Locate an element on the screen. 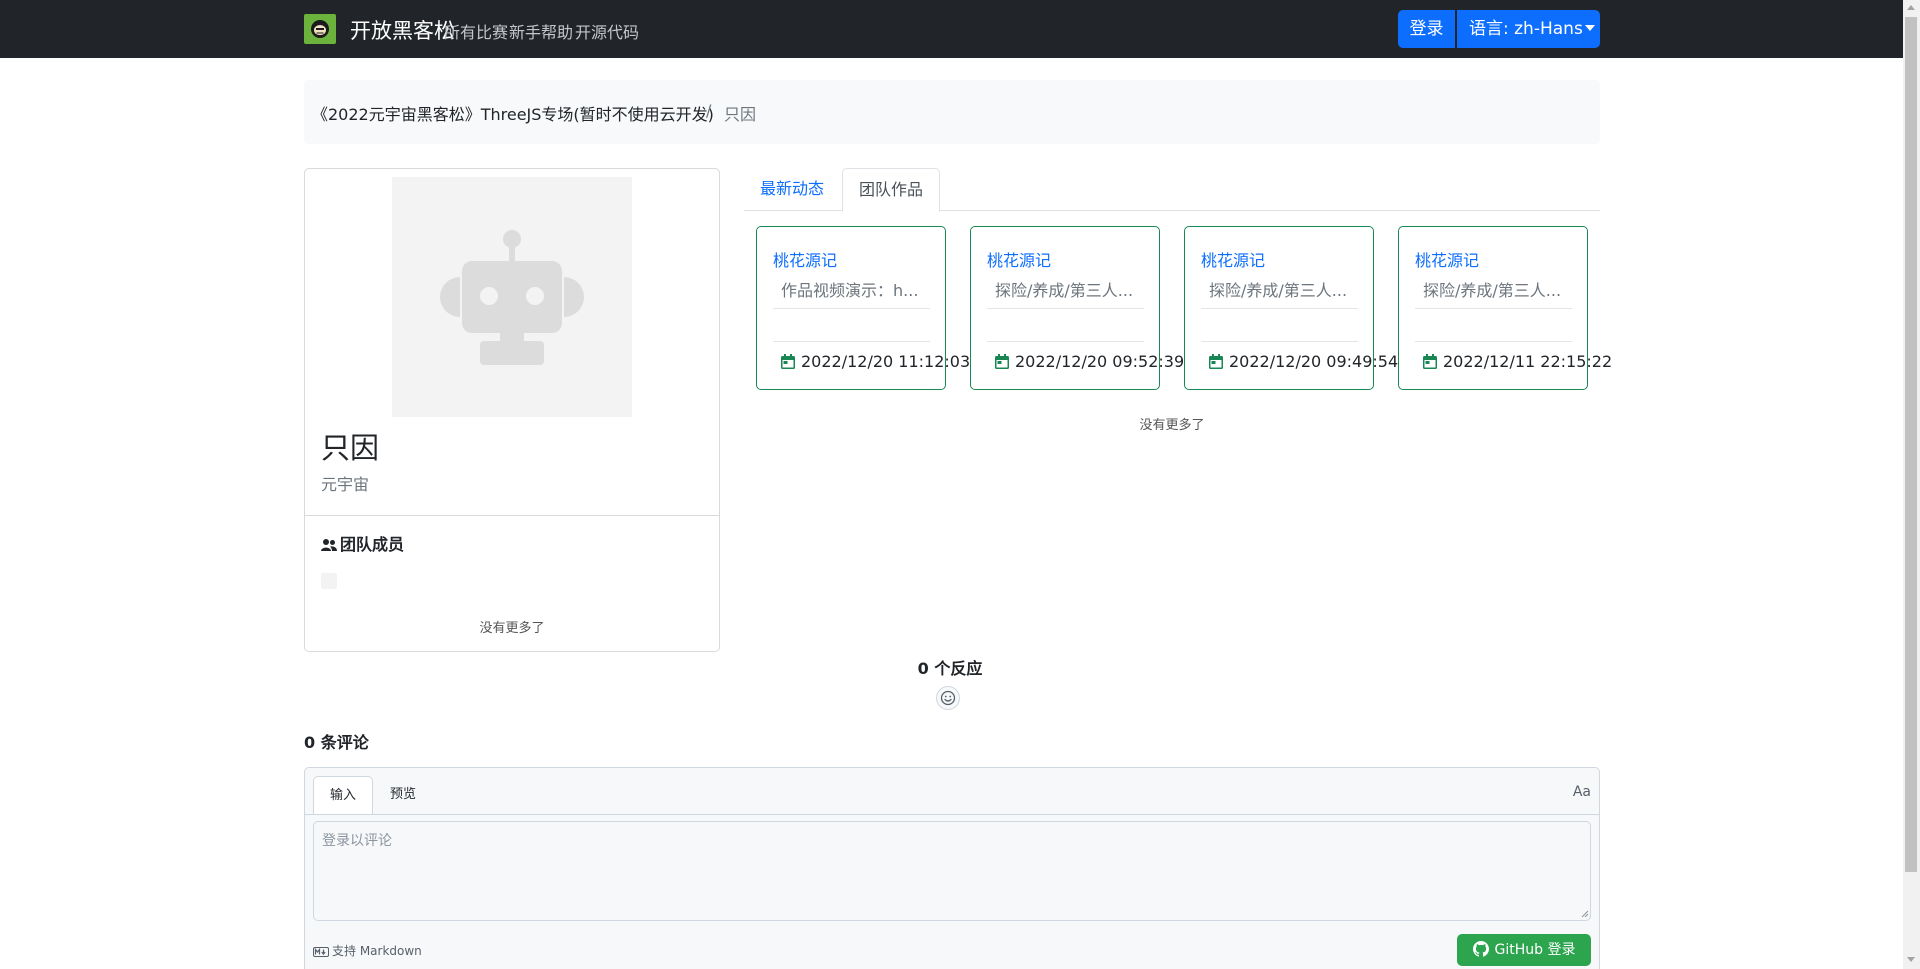  editor-tab-divider is located at coordinates (952, 814).